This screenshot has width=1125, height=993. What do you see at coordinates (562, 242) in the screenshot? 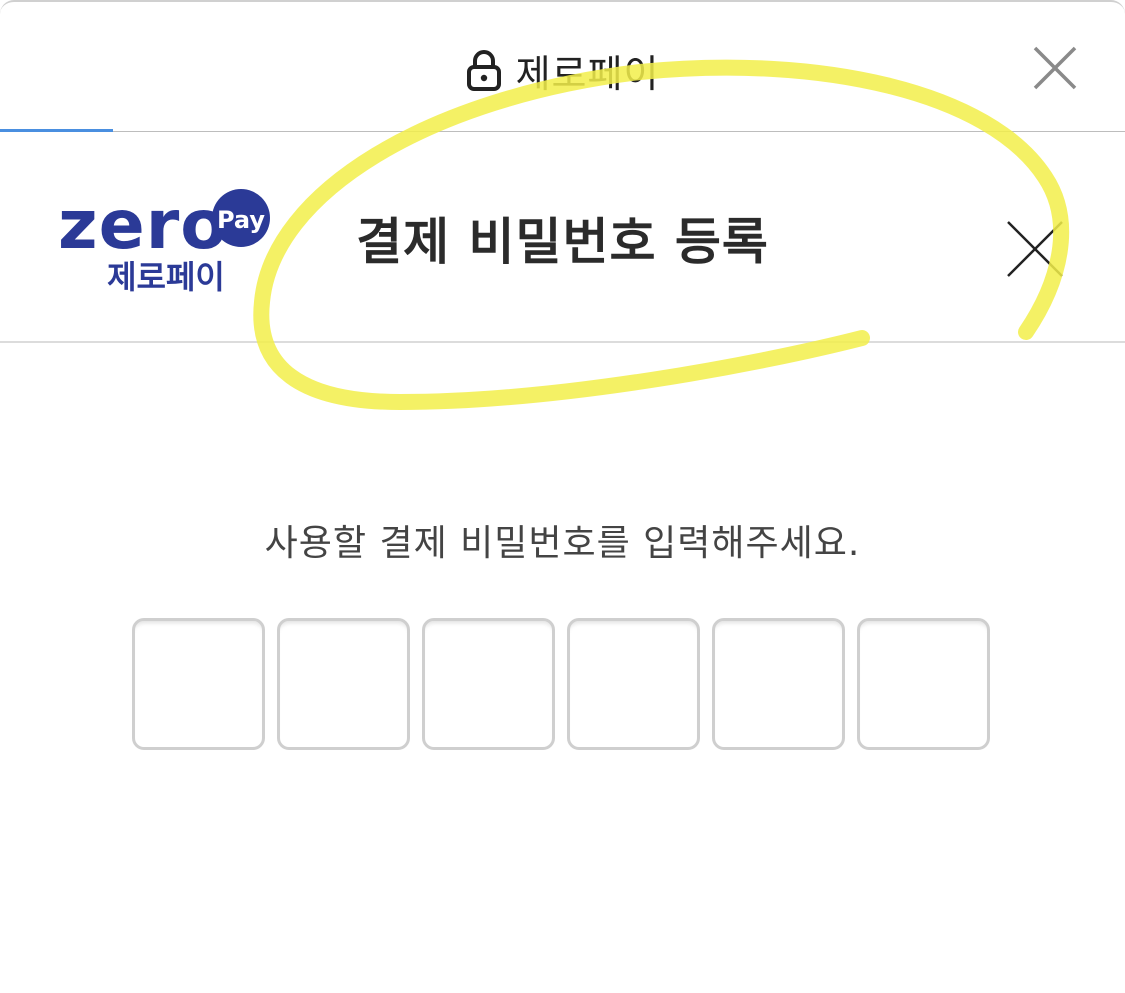
I see `page-title: 결제 비밀번호 등록` at bounding box center [562, 242].